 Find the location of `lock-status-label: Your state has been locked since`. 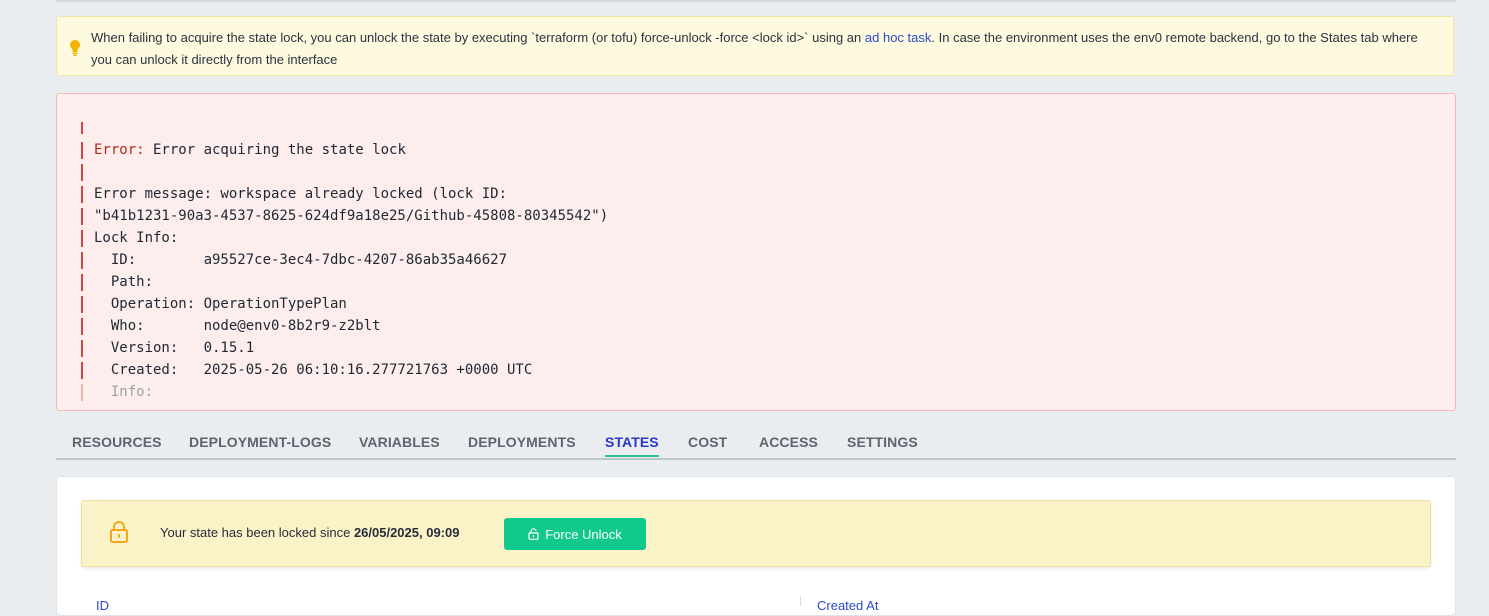

lock-status-label: Your state has been locked since is located at coordinates (257, 532).